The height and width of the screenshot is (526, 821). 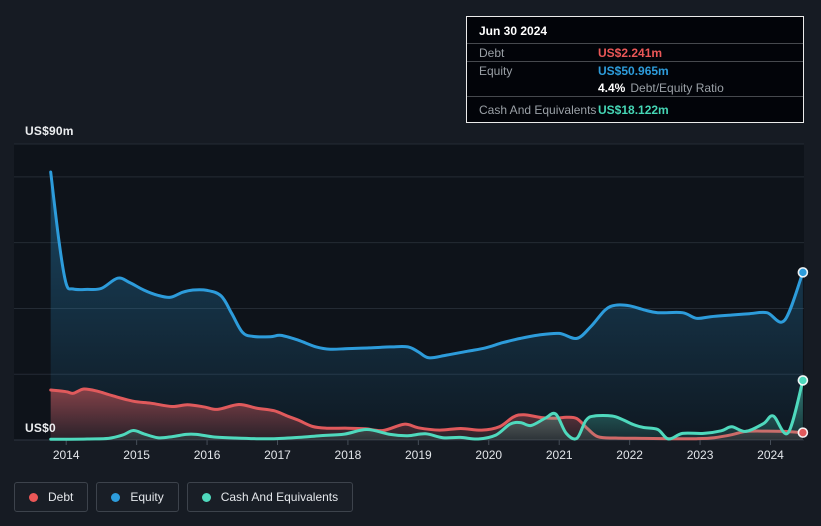 I want to click on tooltip-equity-value: US$50.965m, so click(x=633, y=70).